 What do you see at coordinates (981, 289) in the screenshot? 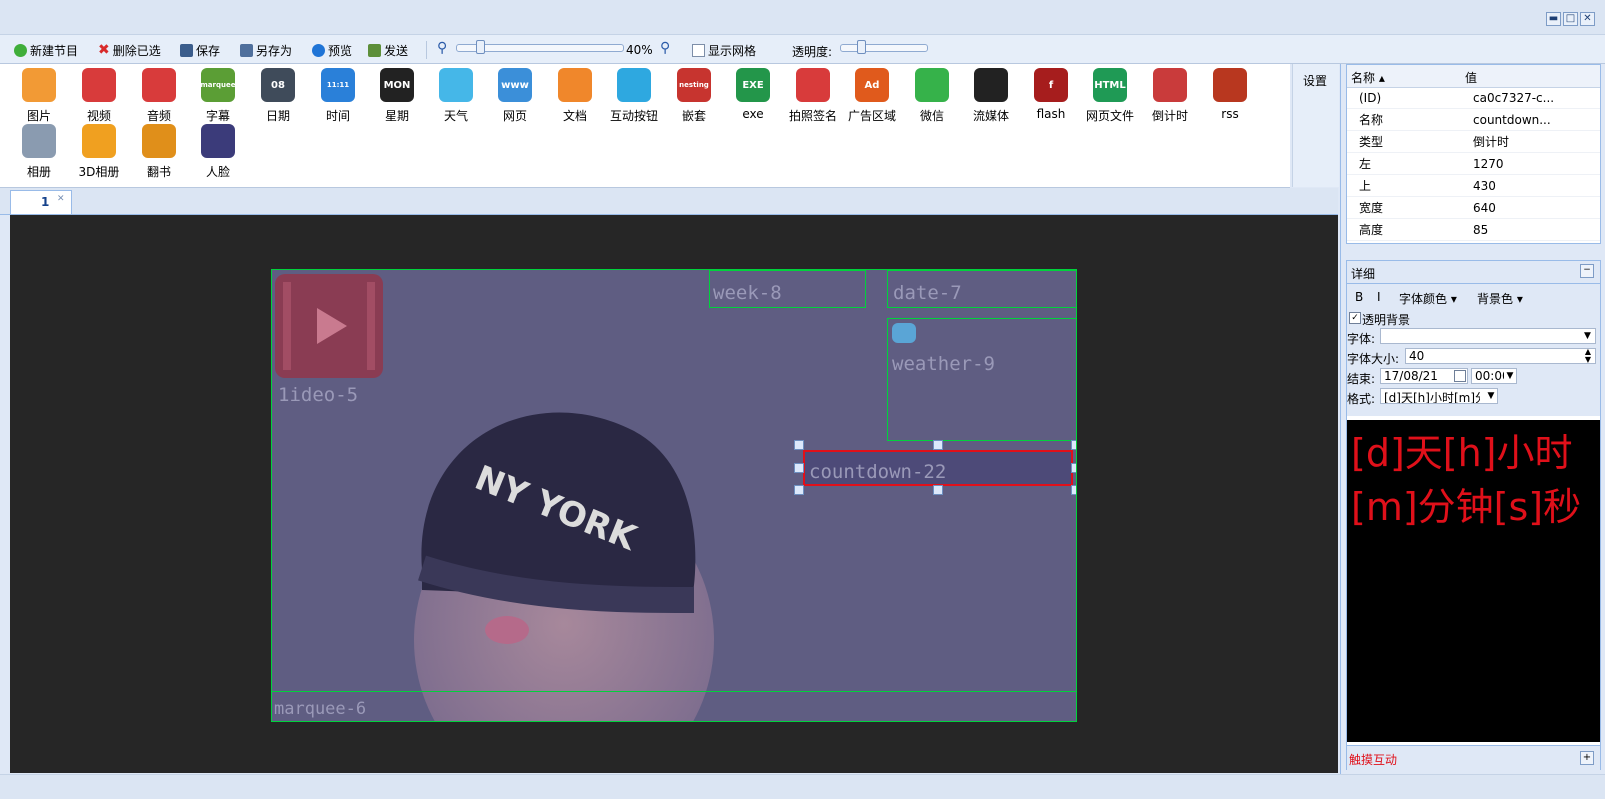
I see `date-region: date-7` at bounding box center [981, 289].